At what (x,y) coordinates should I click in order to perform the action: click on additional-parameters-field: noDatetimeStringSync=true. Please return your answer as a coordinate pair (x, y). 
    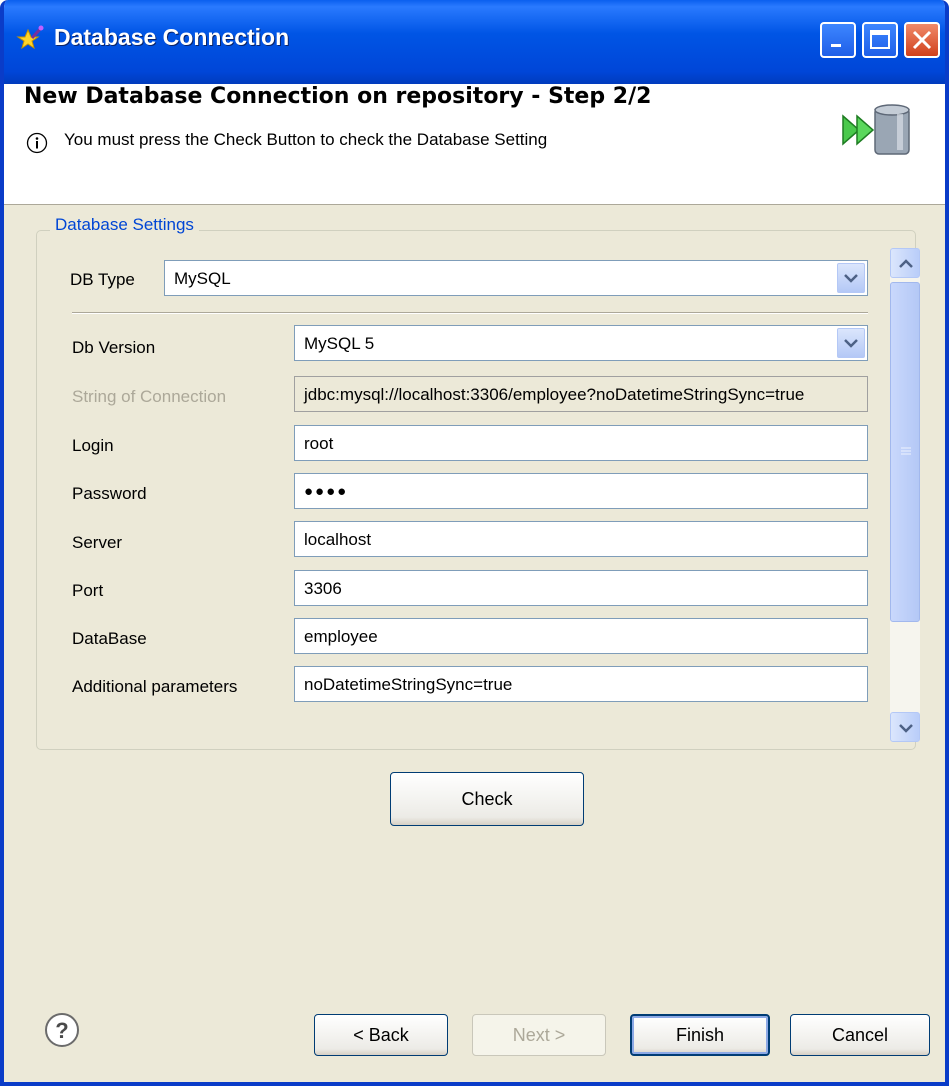
    Looking at the image, I should click on (581, 684).